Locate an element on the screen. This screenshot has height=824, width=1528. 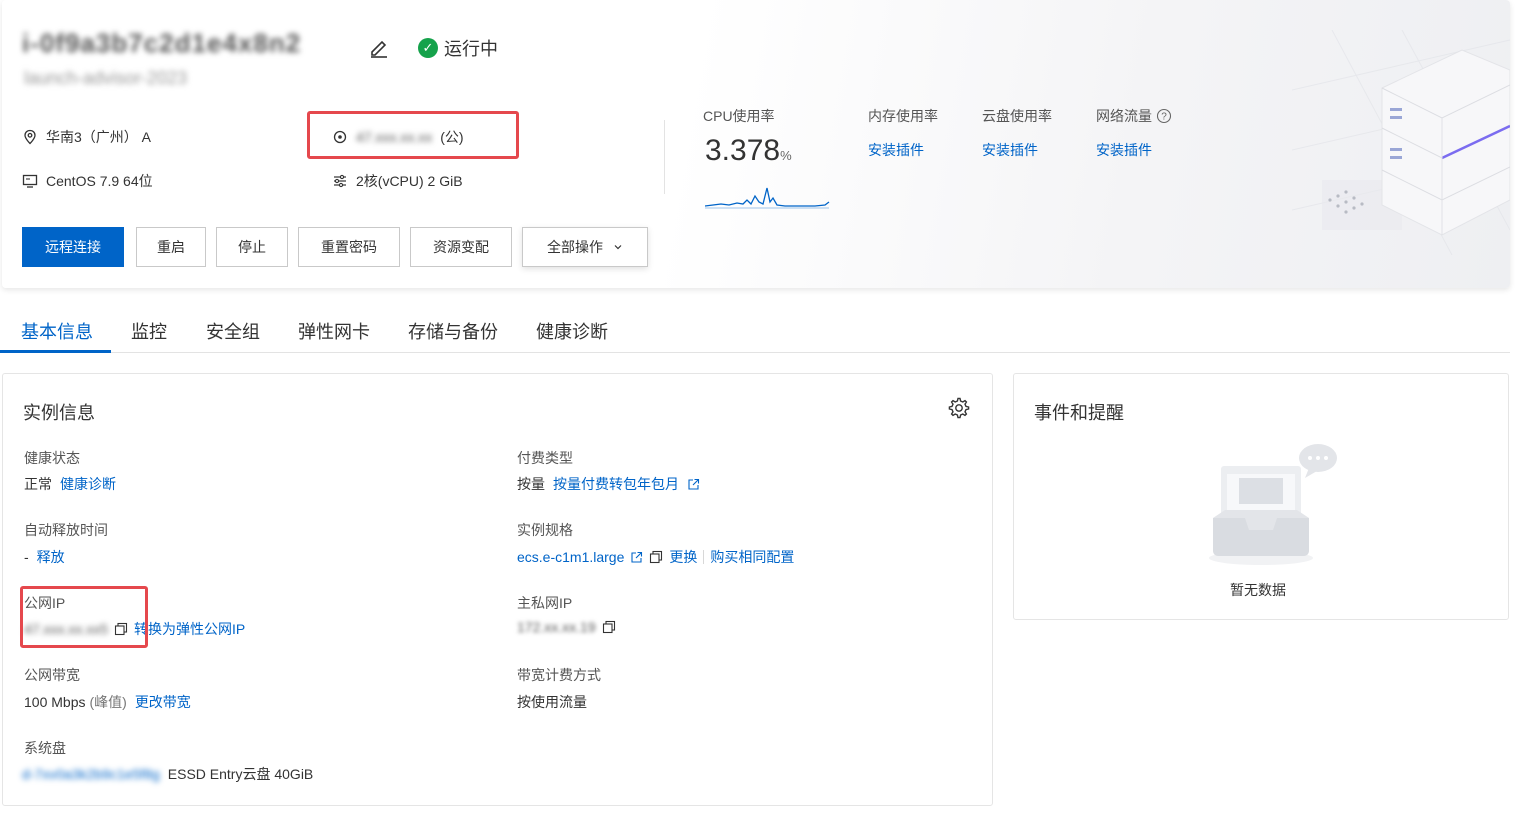
change-type-link: 更换 is located at coordinates (683, 557).